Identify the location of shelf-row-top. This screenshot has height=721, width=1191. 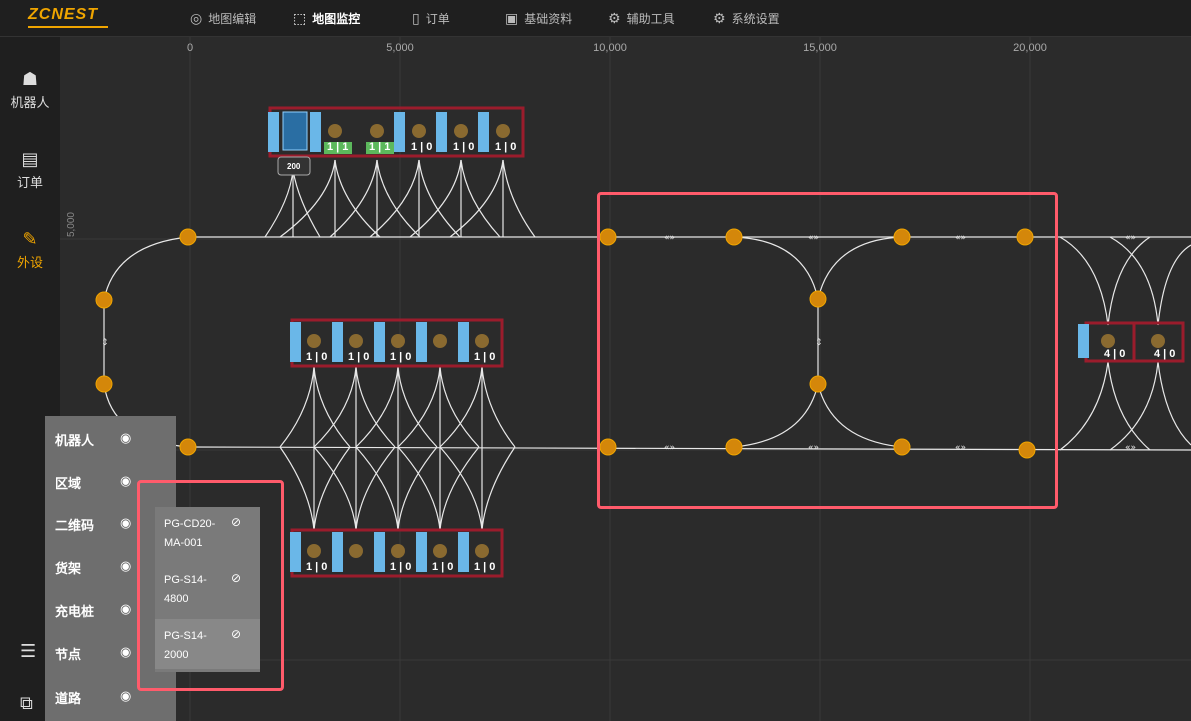
(396, 141).